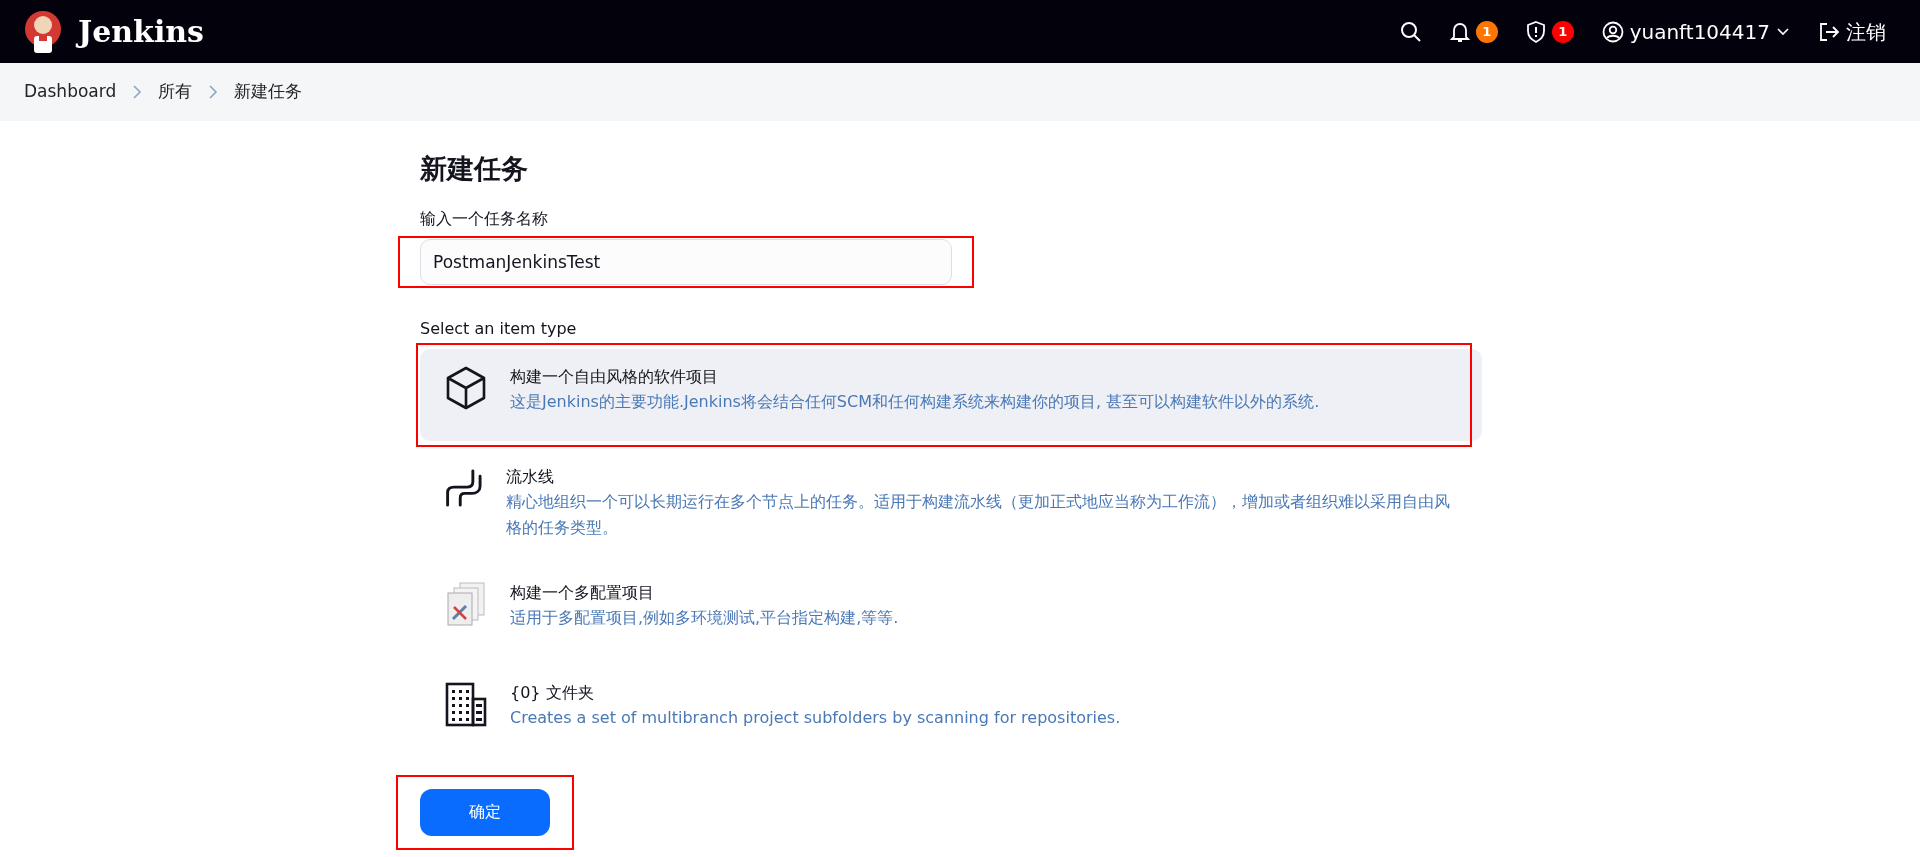  I want to click on item-type-description: 适用于多配置项目,例如多环境测试,平台指定构建,等等., so click(704, 617).